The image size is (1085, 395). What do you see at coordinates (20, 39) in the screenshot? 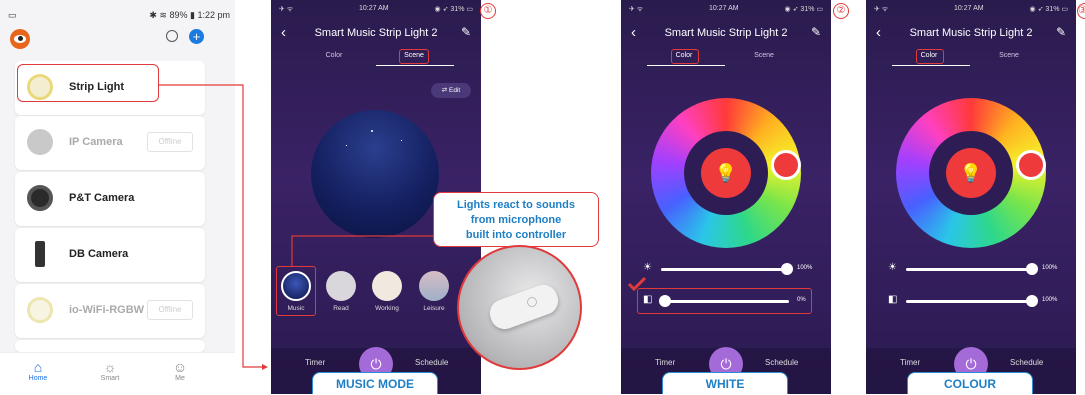
I see `app-logo` at bounding box center [20, 39].